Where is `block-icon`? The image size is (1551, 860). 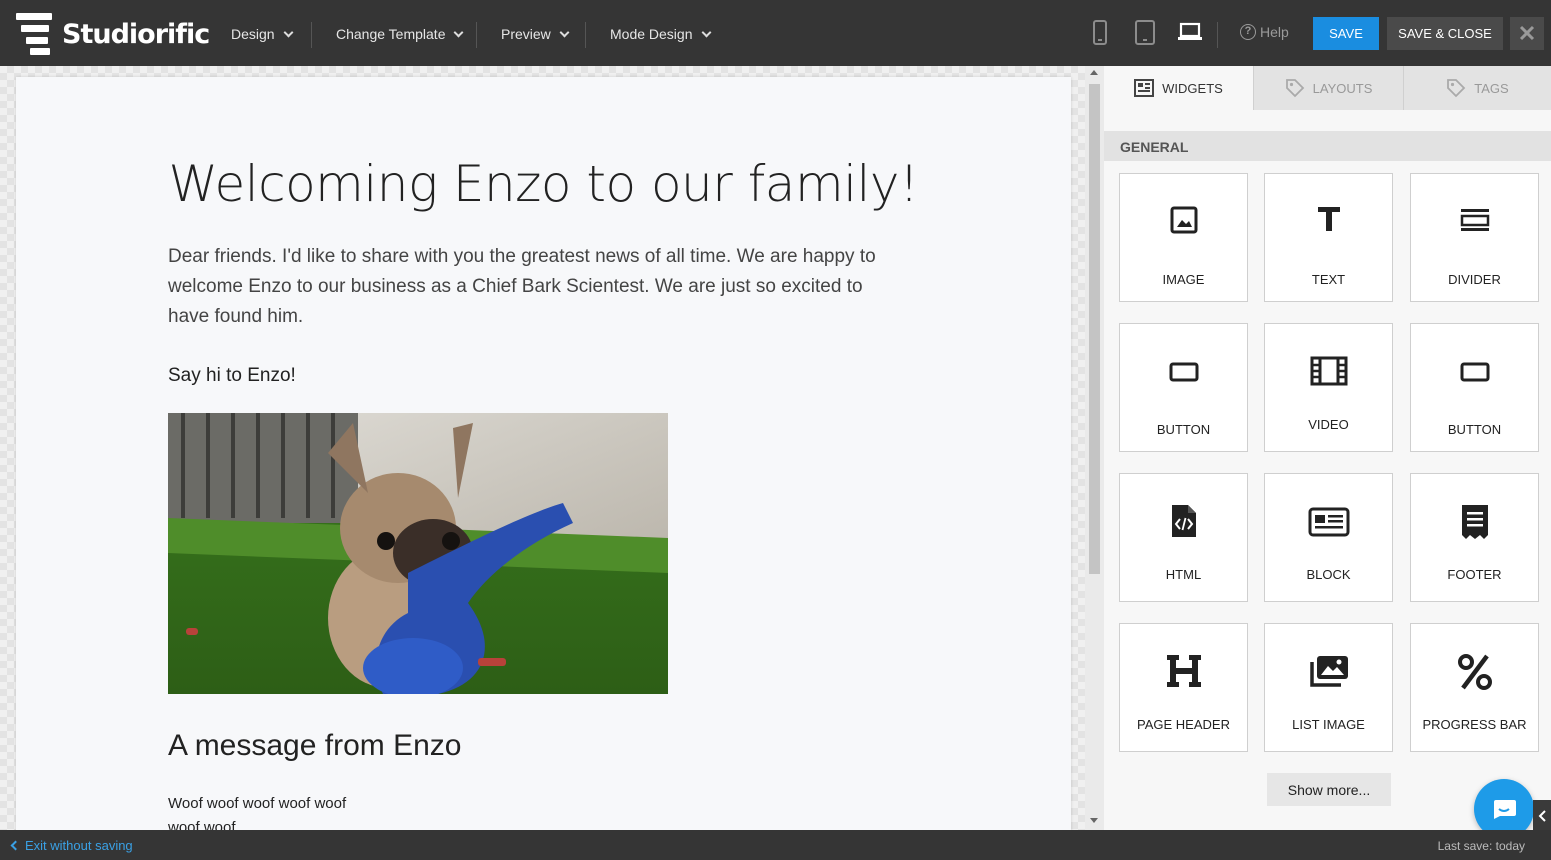 block-icon is located at coordinates (1328, 522).